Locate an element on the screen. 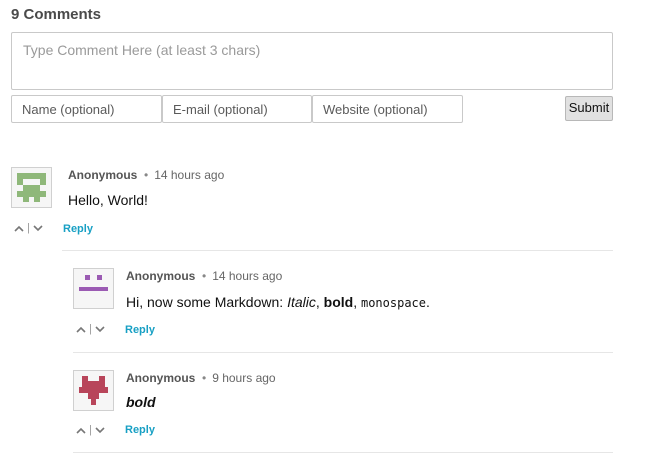  italic-text: Italic is located at coordinates (301, 302).